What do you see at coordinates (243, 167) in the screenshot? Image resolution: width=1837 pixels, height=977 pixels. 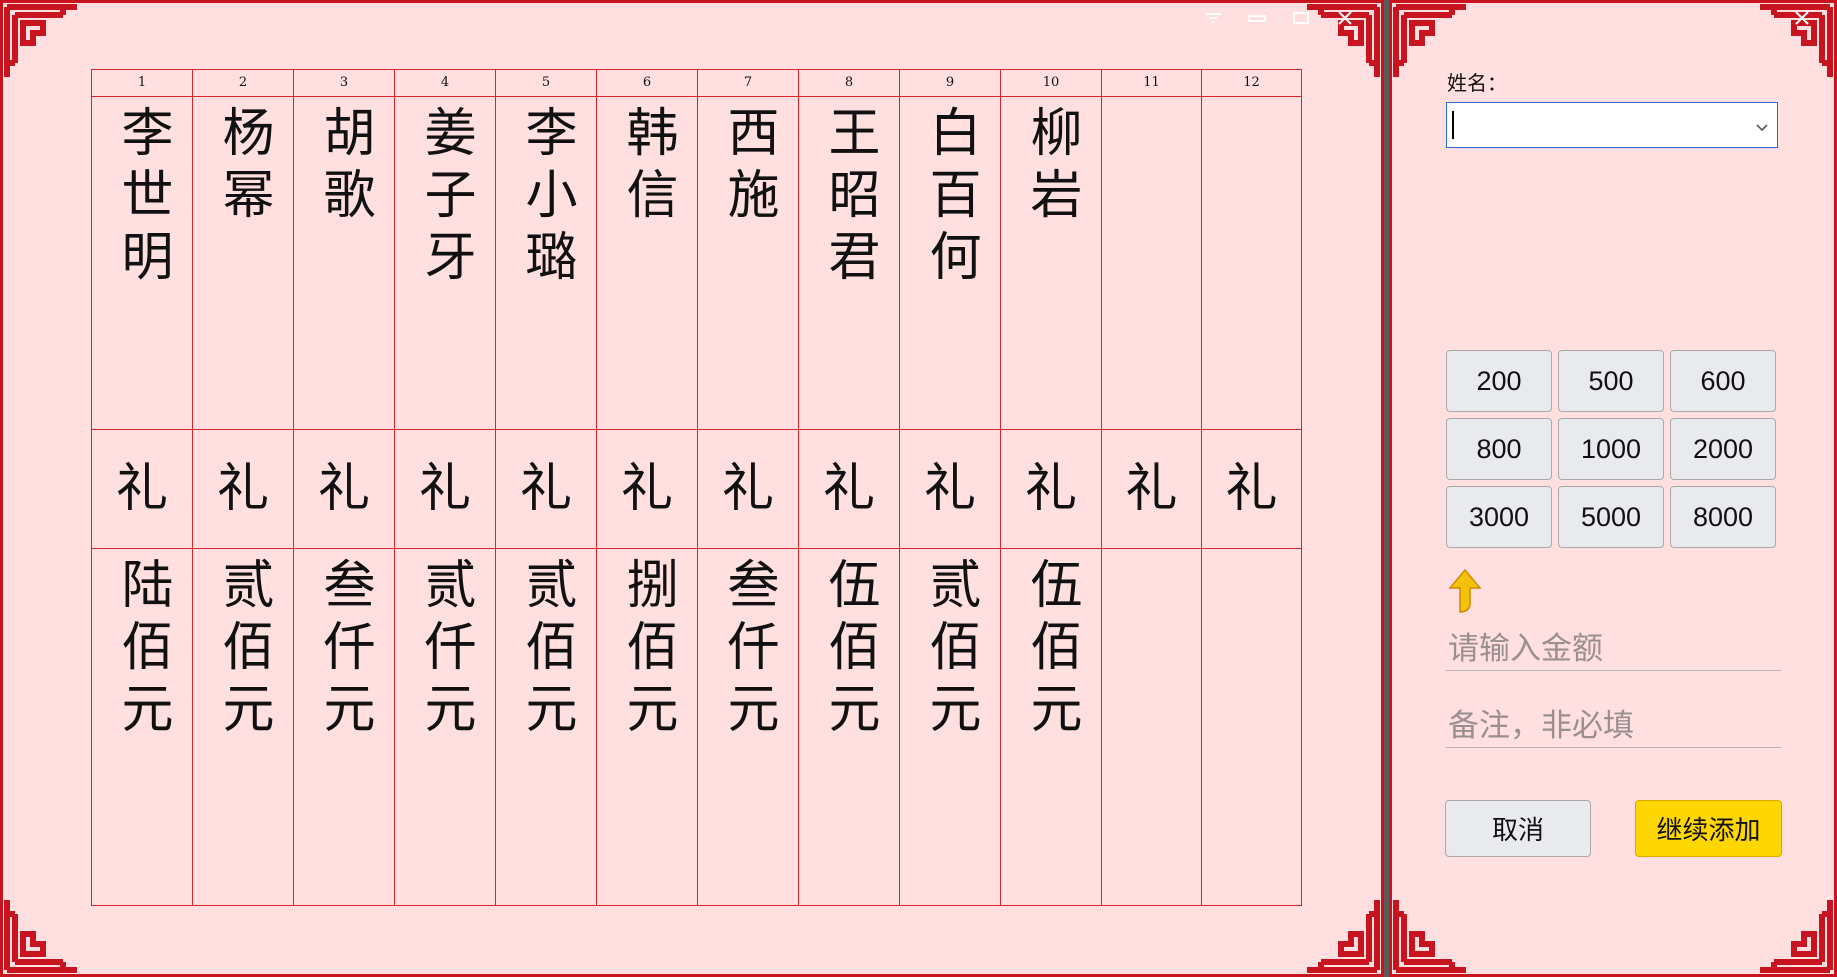 I see `guest-name: 杨幂` at bounding box center [243, 167].